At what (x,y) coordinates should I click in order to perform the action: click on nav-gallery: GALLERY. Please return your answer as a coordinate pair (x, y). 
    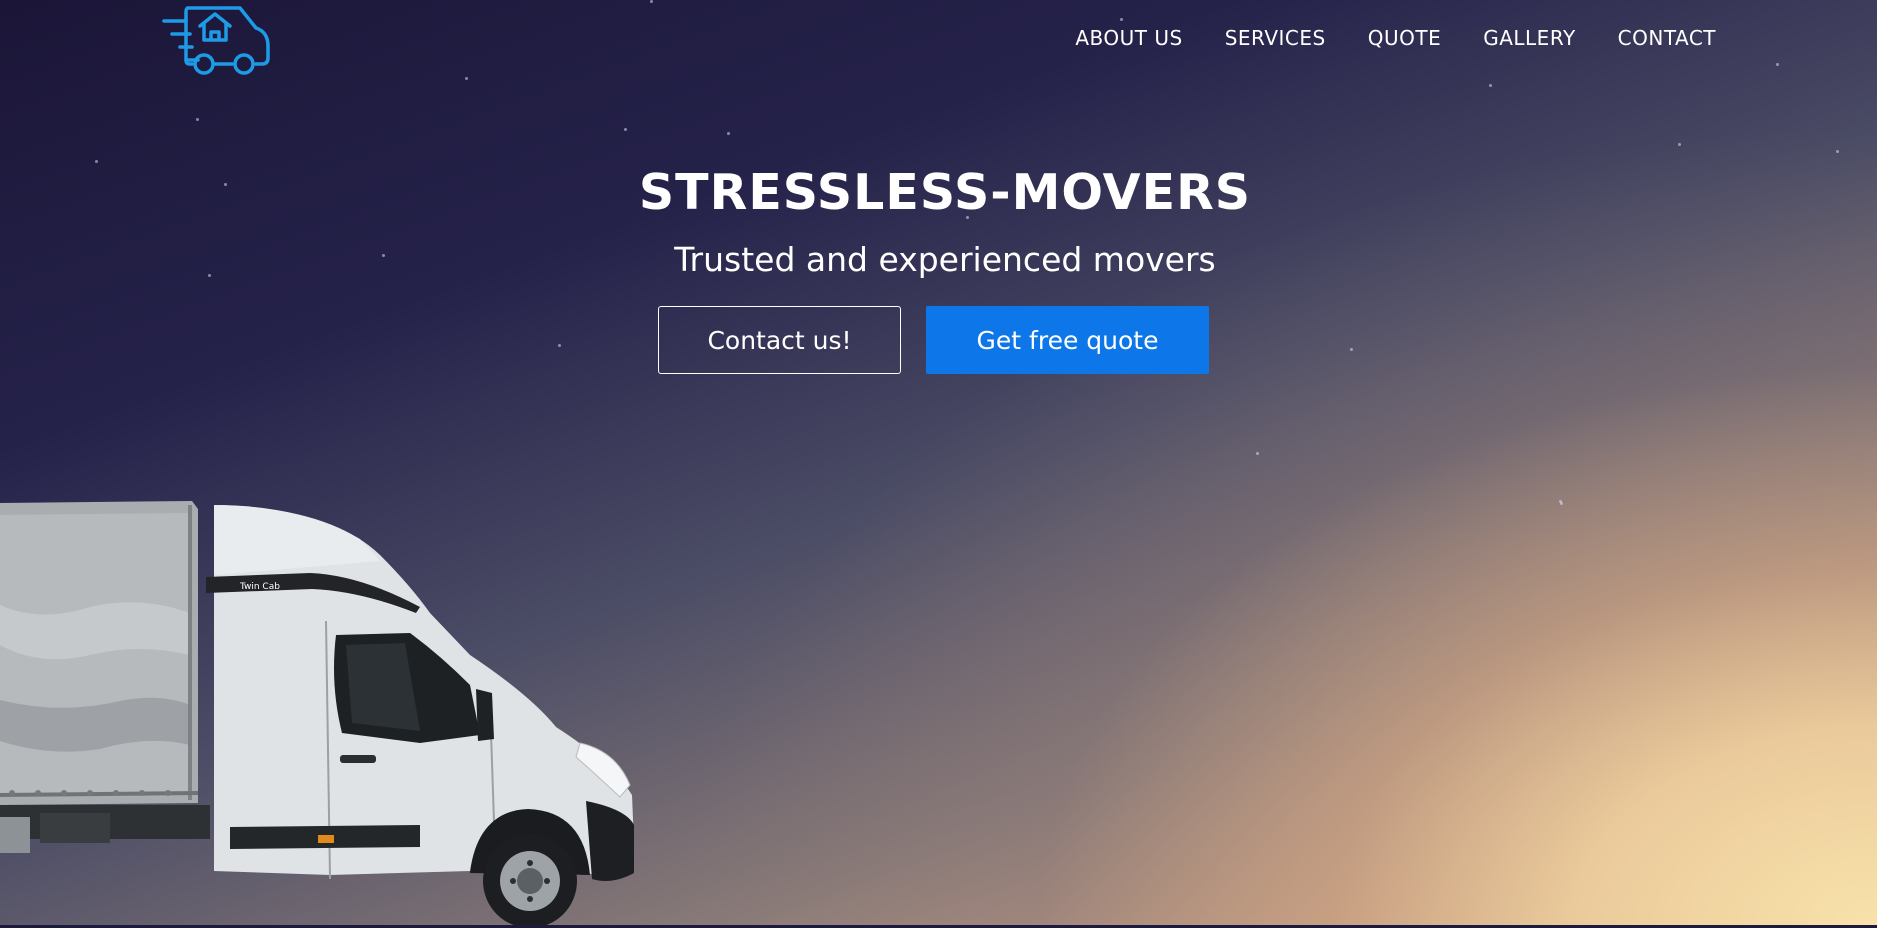
    Looking at the image, I should click on (1529, 38).